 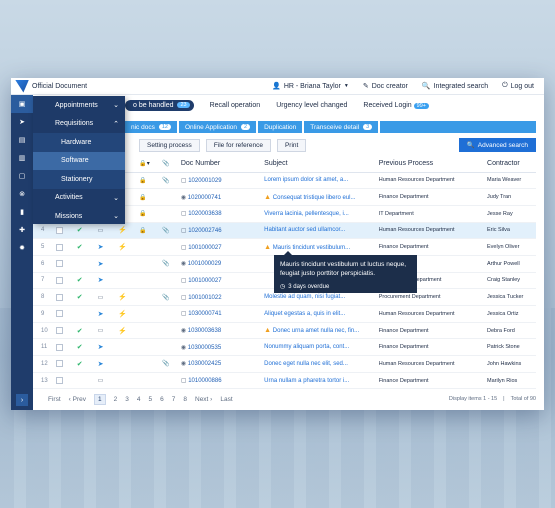 I want to click on inbox-icon: ▢, so click(x=22, y=176).